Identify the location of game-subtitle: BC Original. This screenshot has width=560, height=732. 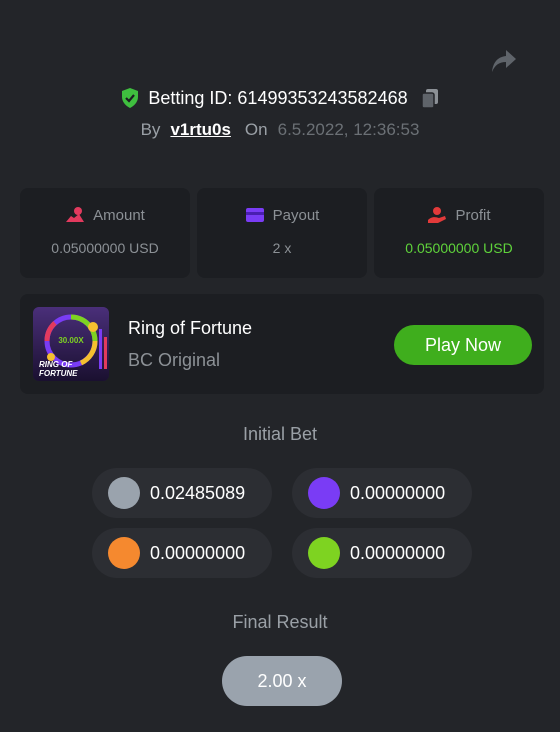
(174, 360).